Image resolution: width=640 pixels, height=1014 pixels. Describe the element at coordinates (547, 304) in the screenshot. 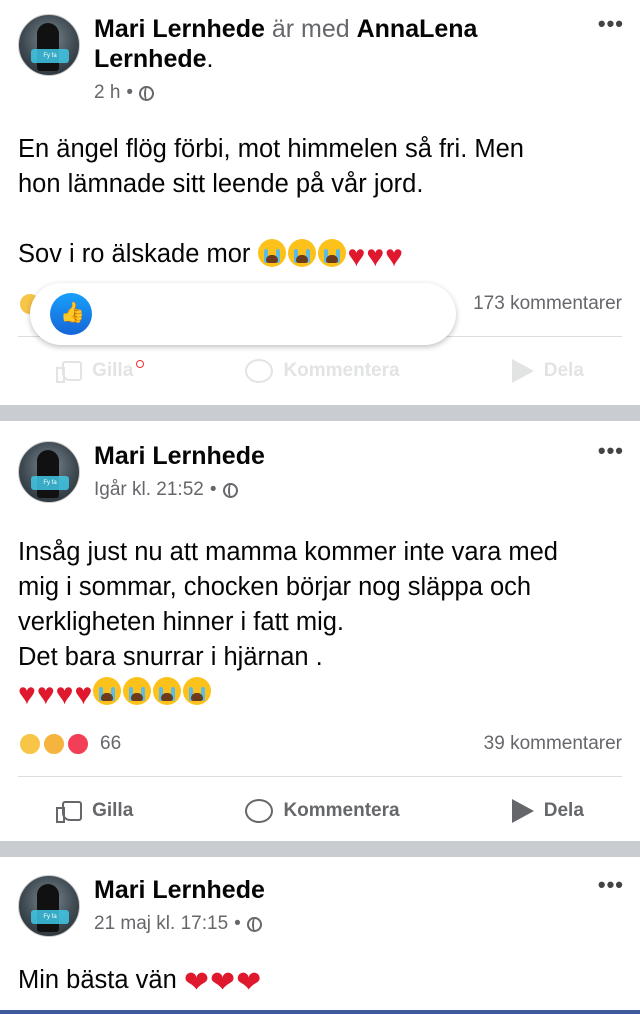

I see `comment-count: 173 kommentarer` at that location.